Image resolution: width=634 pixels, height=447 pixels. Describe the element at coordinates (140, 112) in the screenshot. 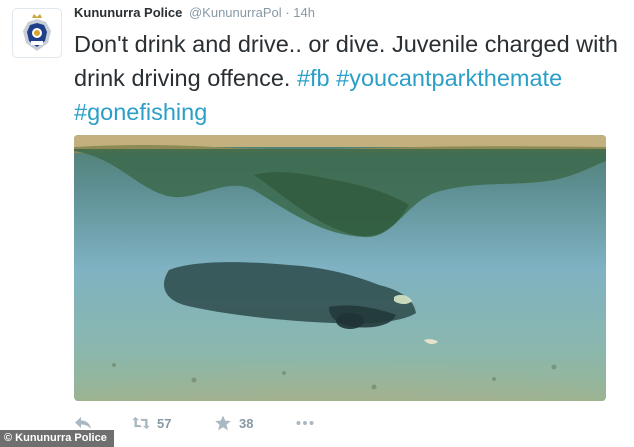

I see `hashtag-gonefishing: #gonefishing` at that location.